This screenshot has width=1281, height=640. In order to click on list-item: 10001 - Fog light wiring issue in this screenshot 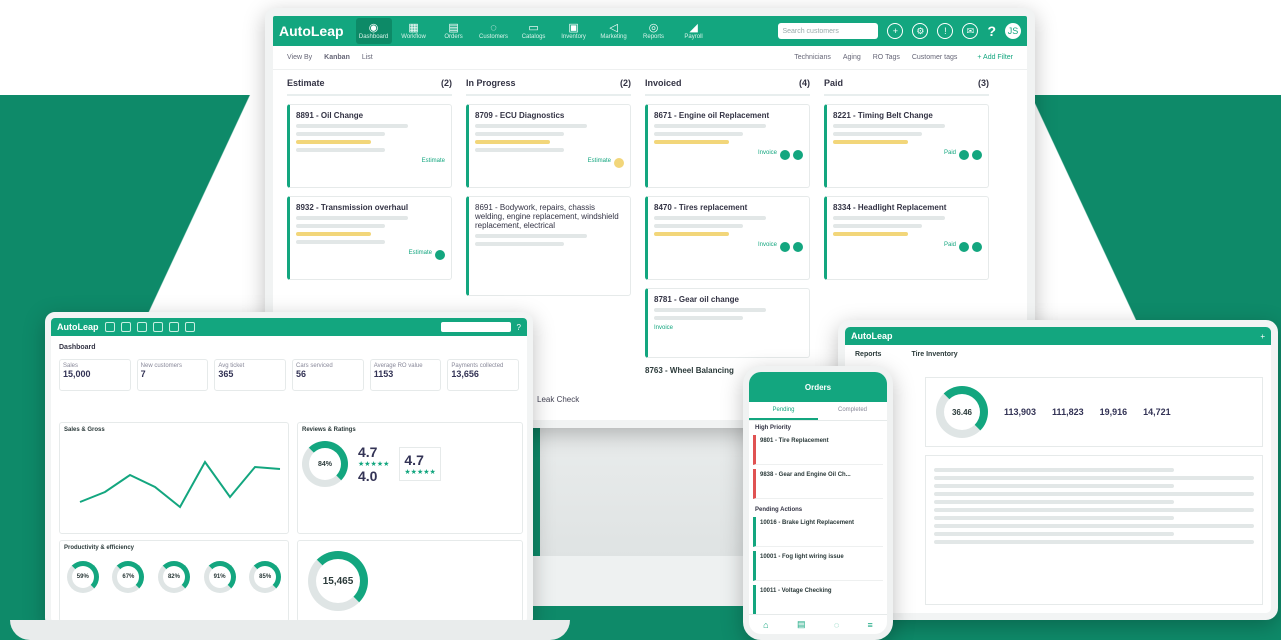, I will do `click(818, 566)`.